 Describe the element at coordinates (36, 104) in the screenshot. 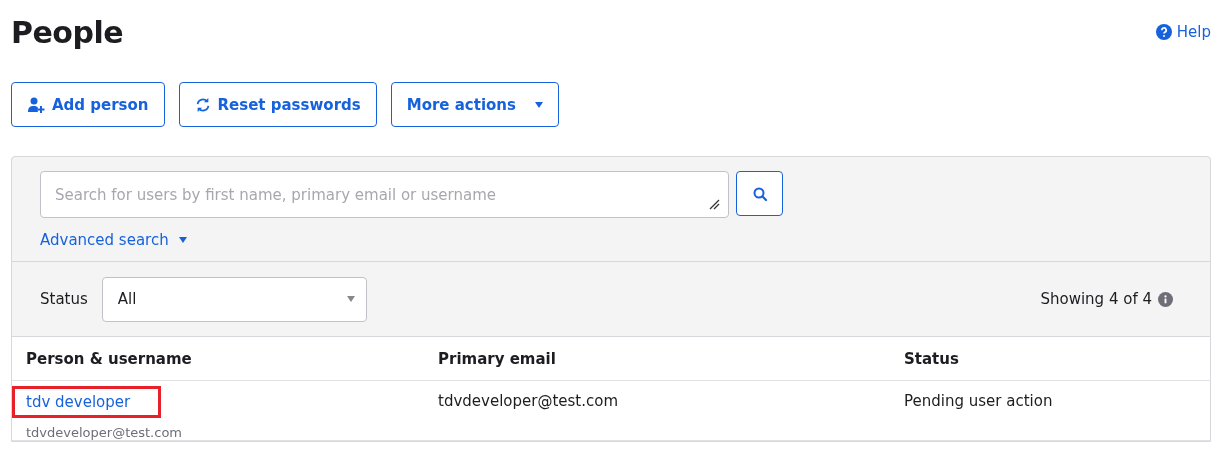

I see `add-user-icon` at that location.